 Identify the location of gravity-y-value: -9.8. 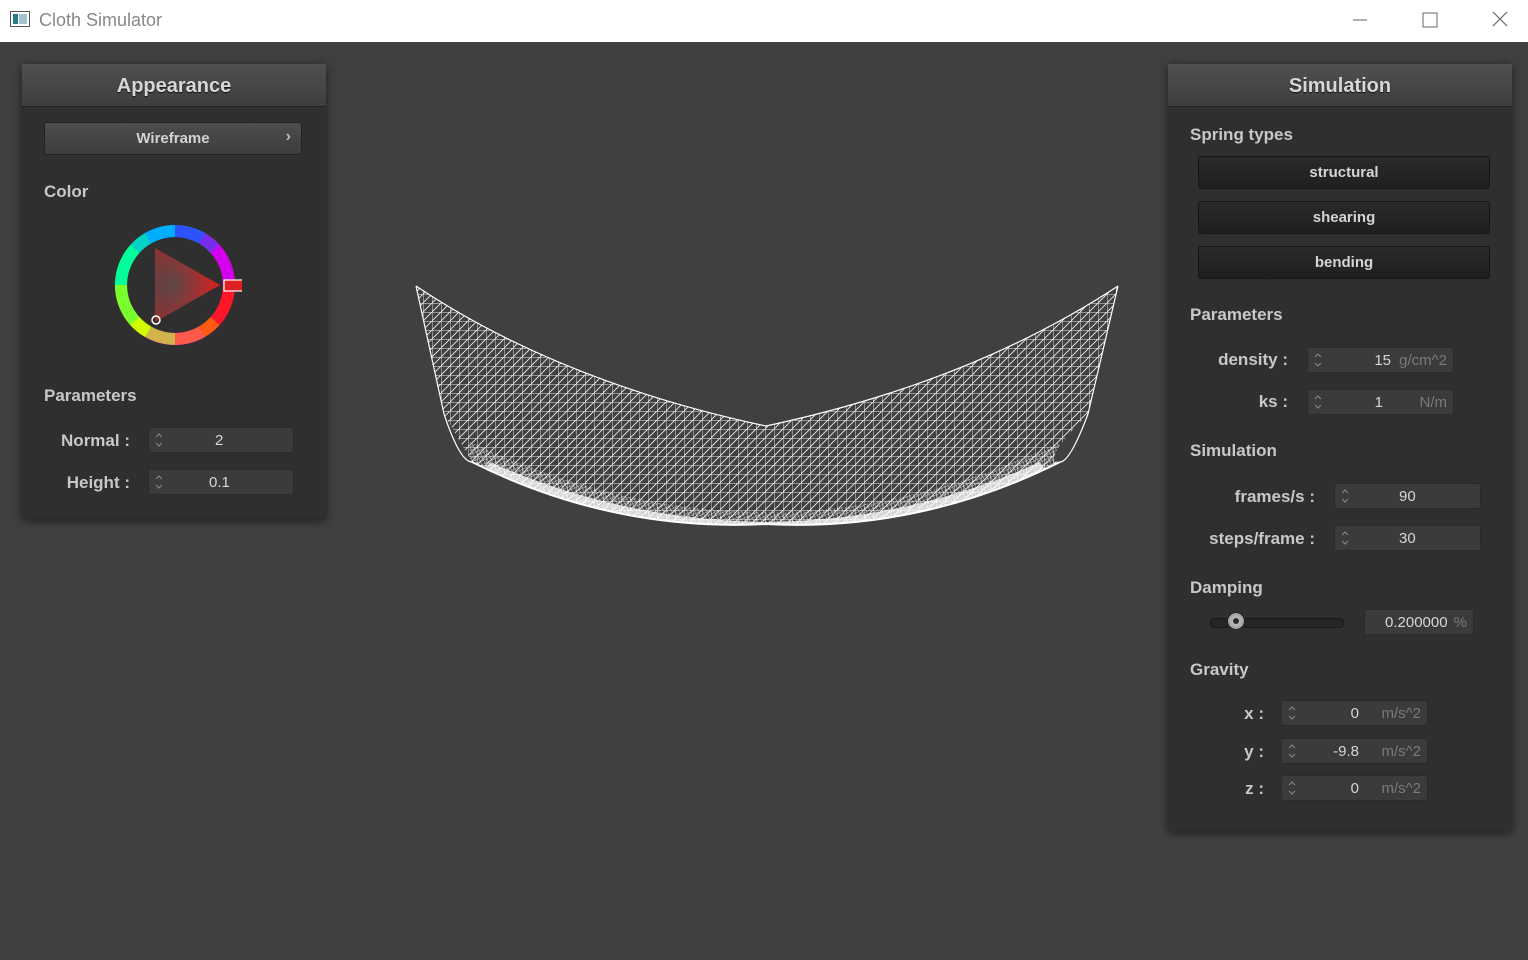
(1346, 751).